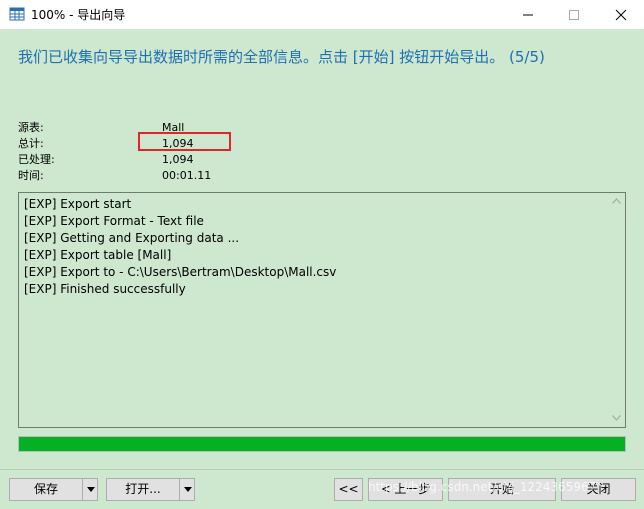 The width and height of the screenshot is (644, 509). I want to click on chevron-down-icon, so click(616, 418).